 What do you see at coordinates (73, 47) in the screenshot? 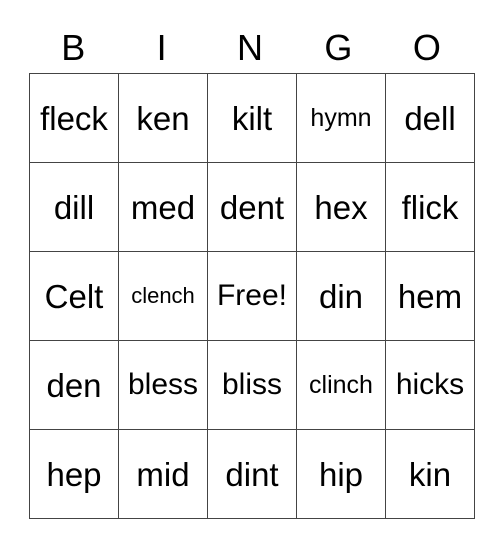
I see `header-letter-b: B` at bounding box center [73, 47].